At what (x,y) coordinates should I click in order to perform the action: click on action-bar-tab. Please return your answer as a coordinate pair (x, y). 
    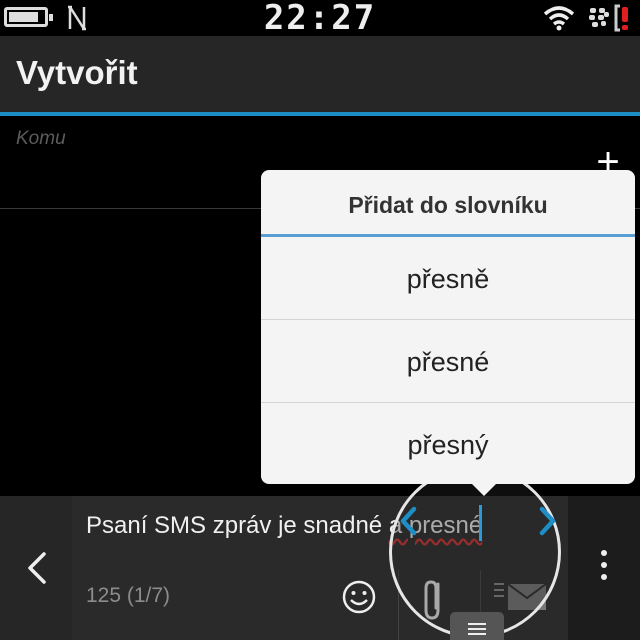
    Looking at the image, I should click on (477, 626).